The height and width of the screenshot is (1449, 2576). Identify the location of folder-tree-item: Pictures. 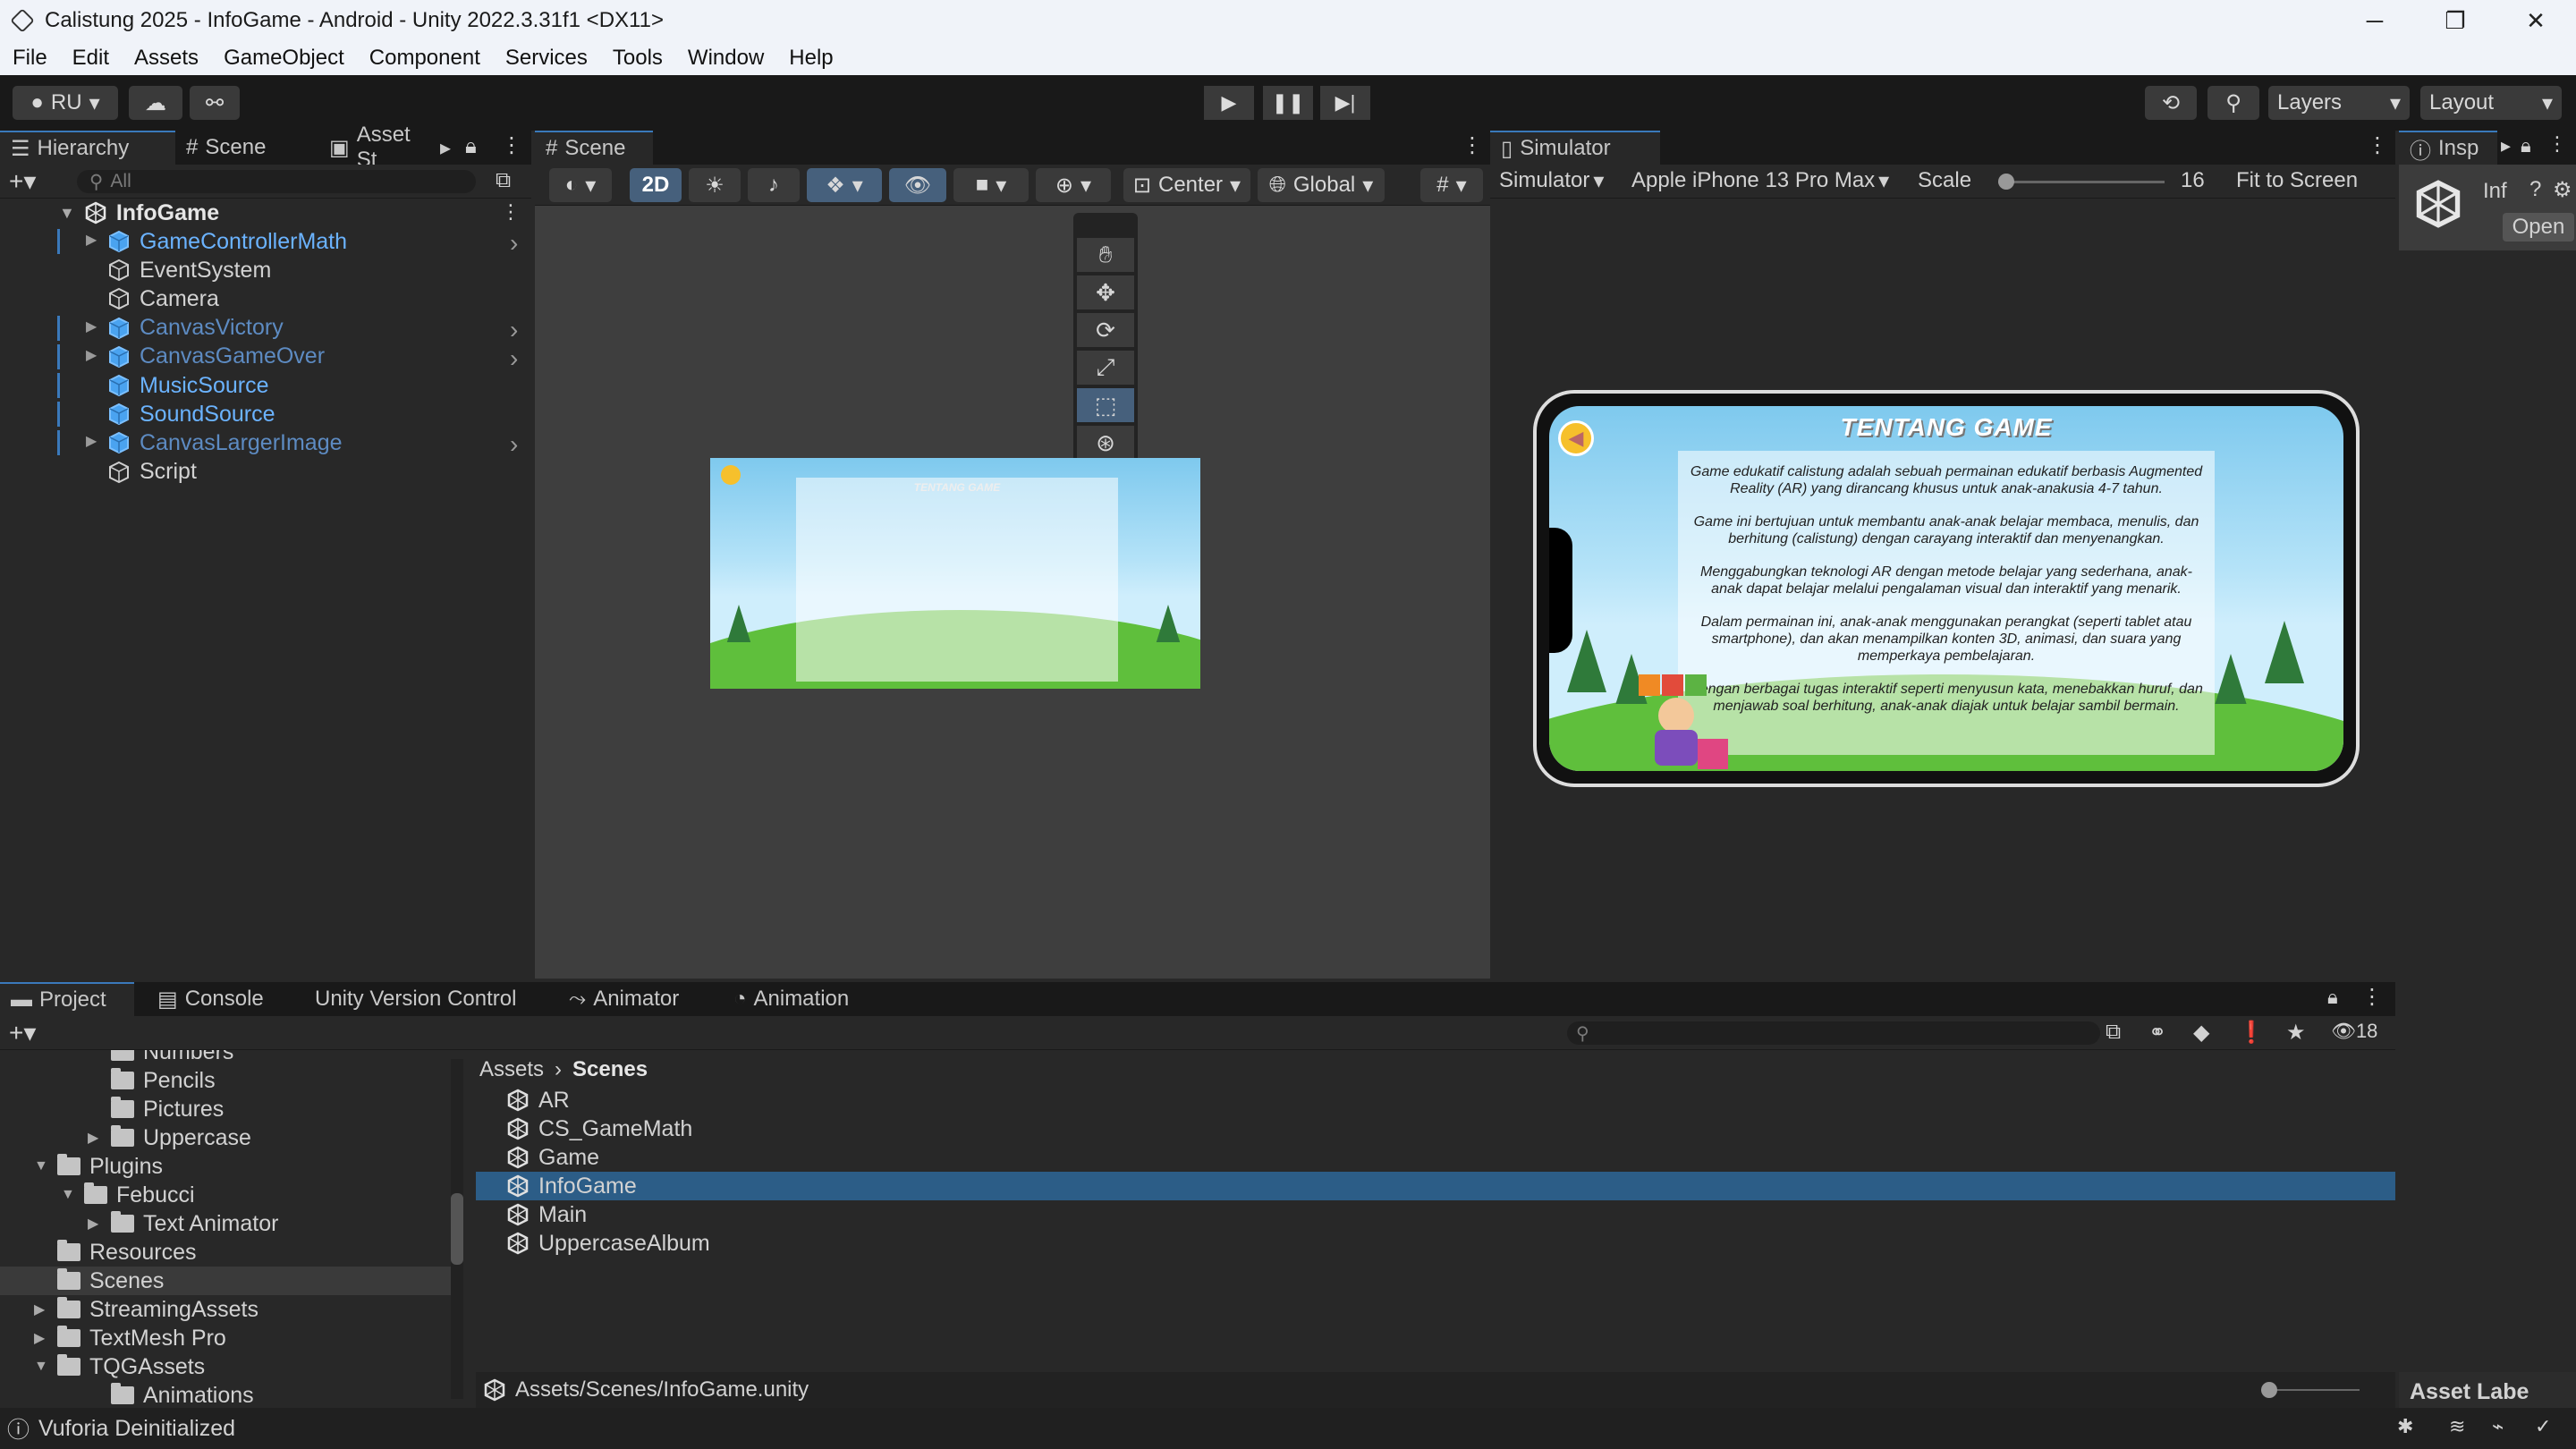
(167, 1109).